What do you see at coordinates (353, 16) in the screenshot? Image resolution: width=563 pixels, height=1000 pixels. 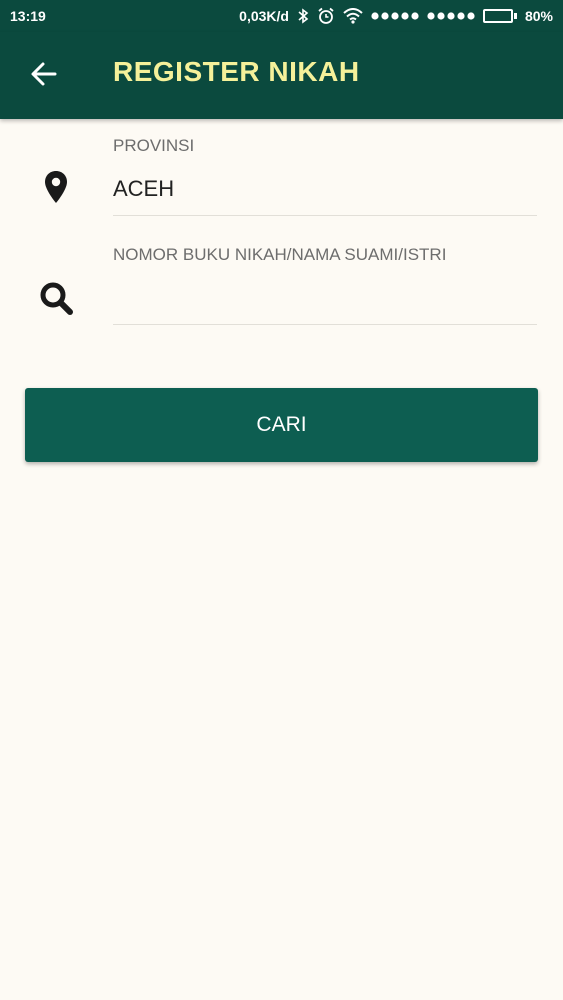 I see `wifi-icon` at bounding box center [353, 16].